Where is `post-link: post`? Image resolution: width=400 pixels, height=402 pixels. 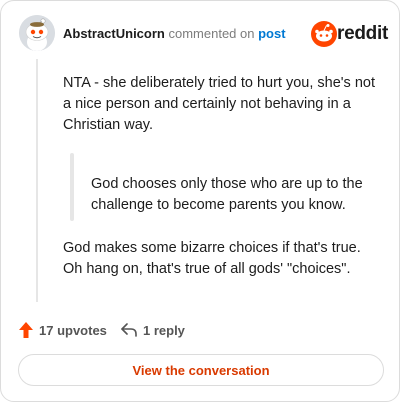
post-link: post is located at coordinates (271, 33).